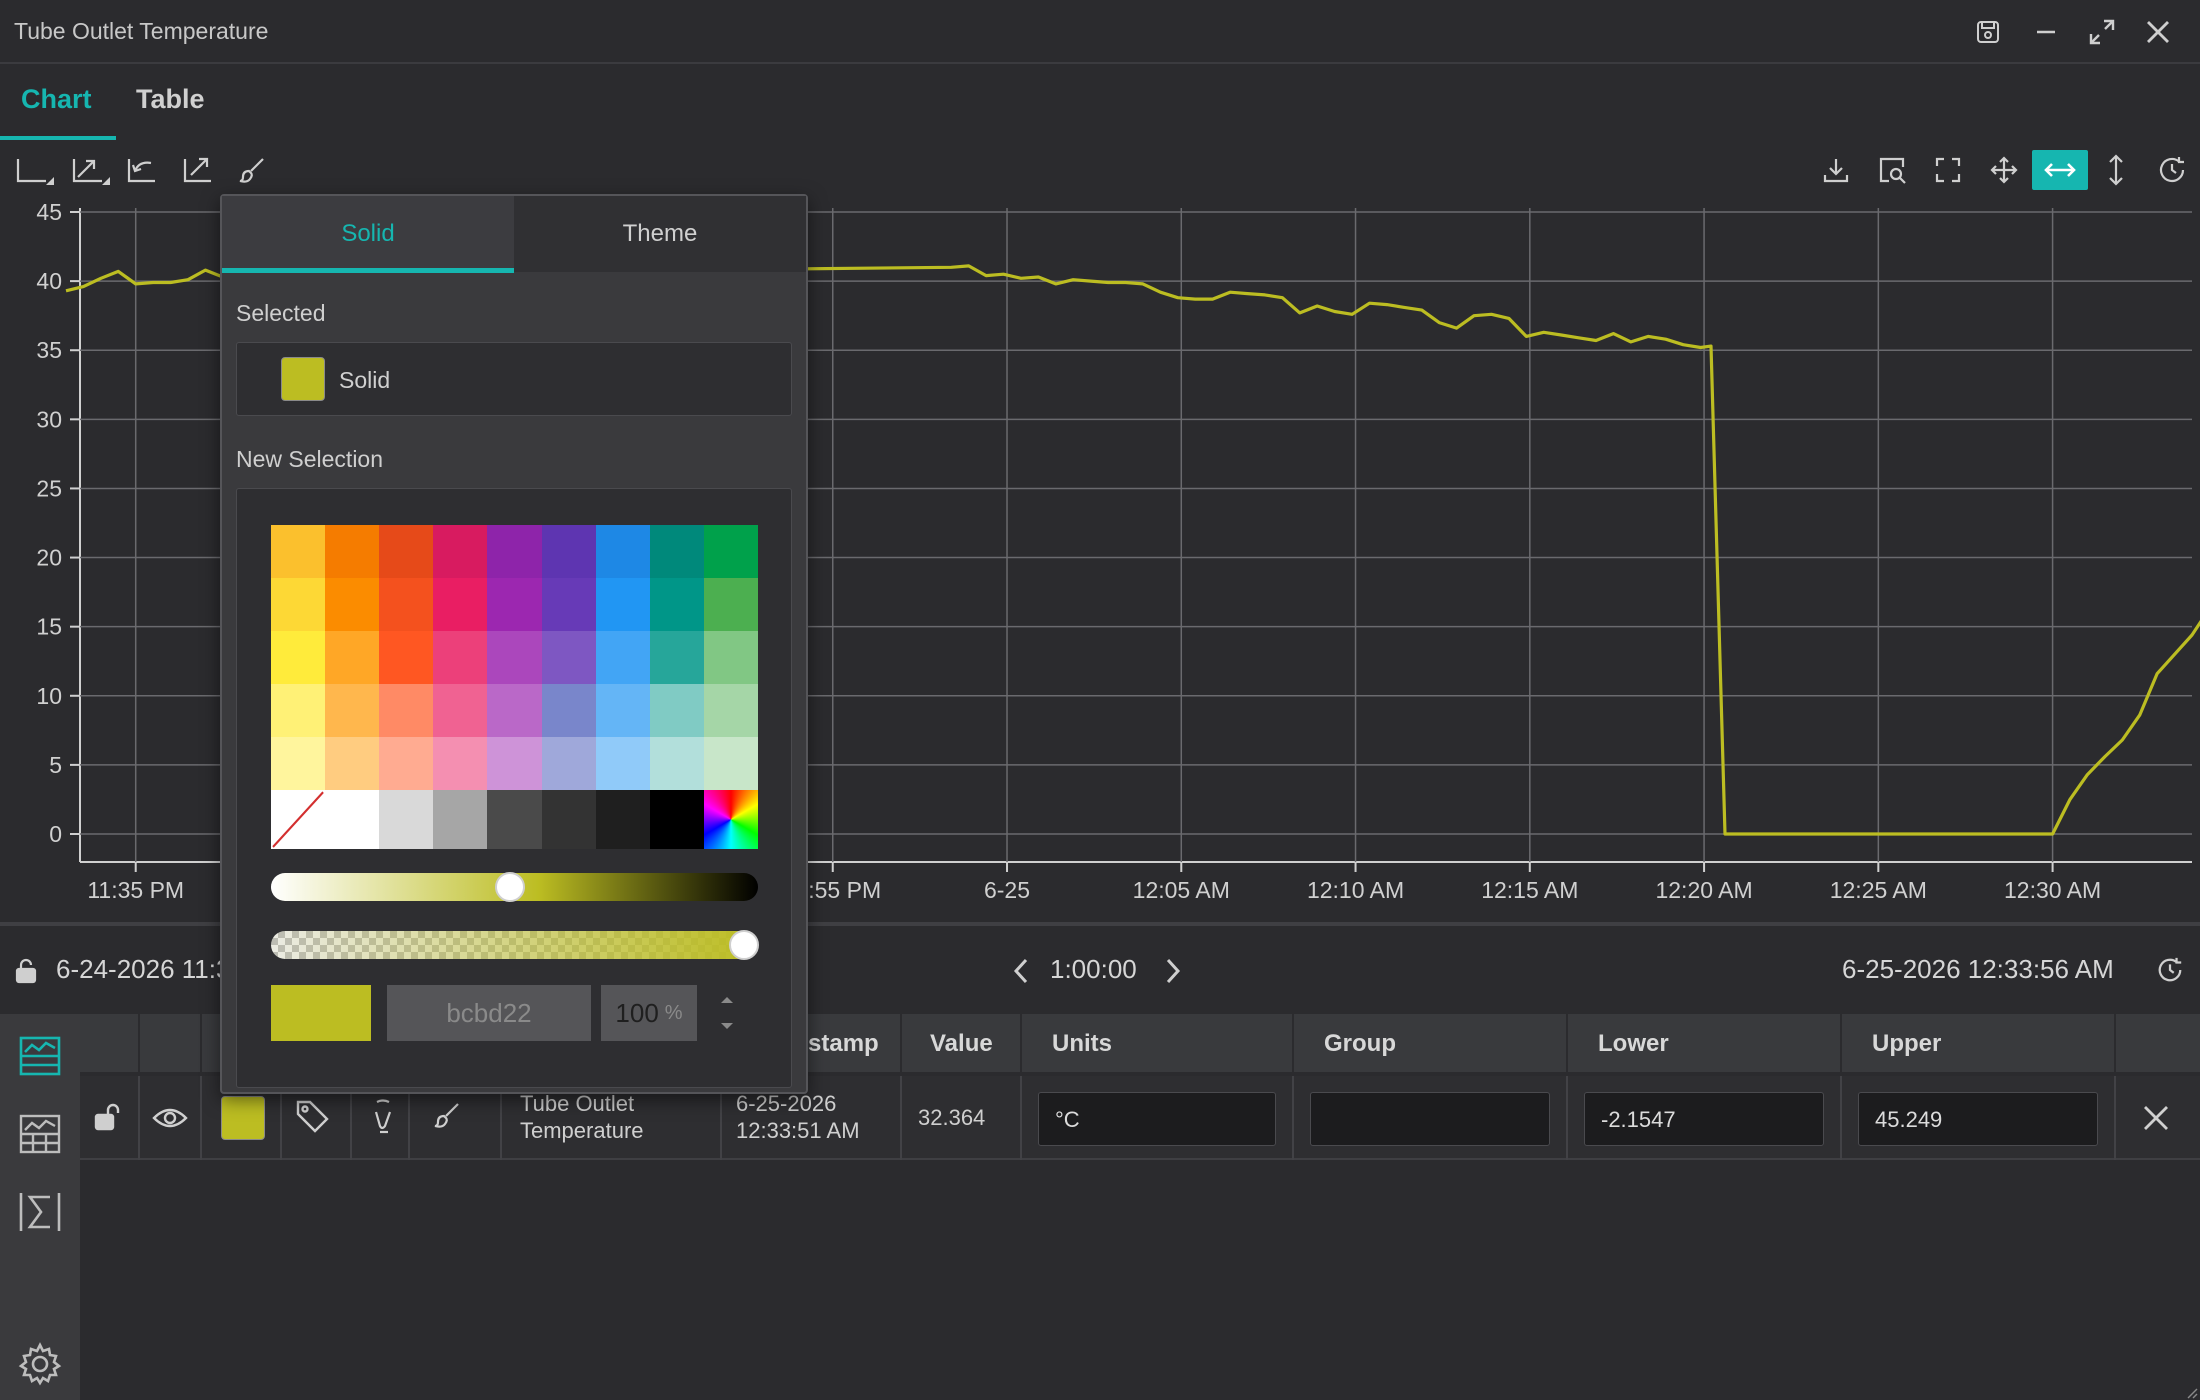  I want to click on units-field: °C, so click(1157, 1119).